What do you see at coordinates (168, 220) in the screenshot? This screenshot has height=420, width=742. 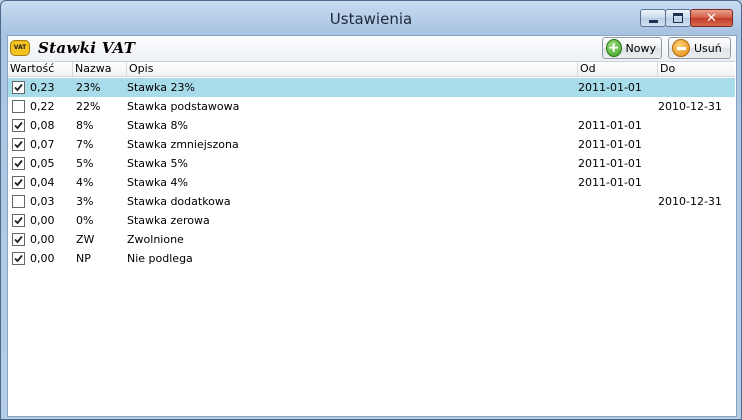 I see `cell-description: Stawka zerowa` at bounding box center [168, 220].